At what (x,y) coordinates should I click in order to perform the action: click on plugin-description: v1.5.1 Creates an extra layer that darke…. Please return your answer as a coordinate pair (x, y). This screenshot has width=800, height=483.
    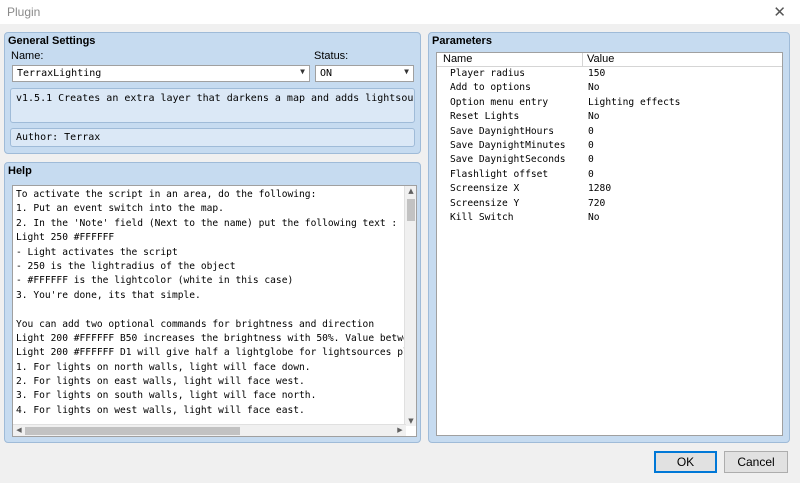
    Looking at the image, I should click on (212, 105).